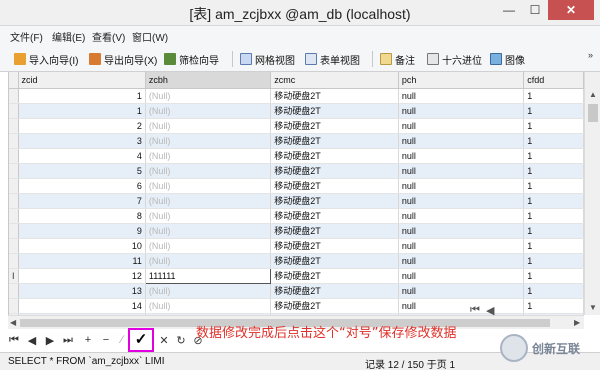 The height and width of the screenshot is (371, 600). I want to click on status-first-icon: ⏮, so click(475, 310).